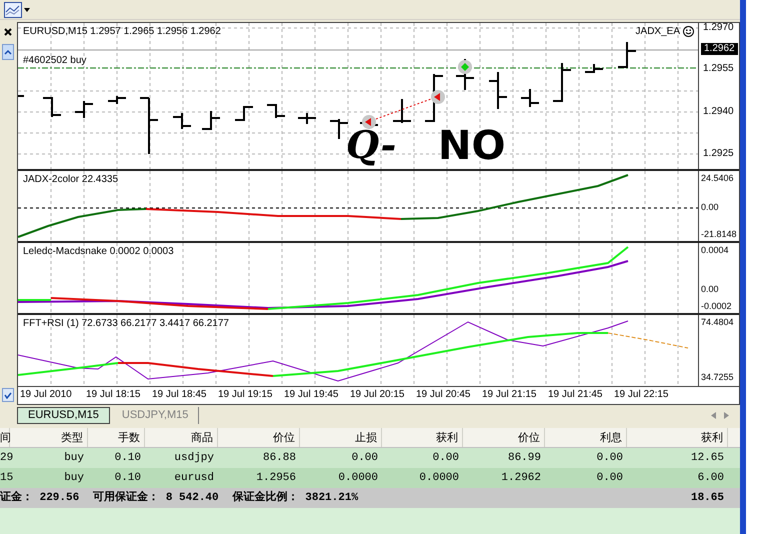  What do you see at coordinates (717, 377) in the screenshot?
I see `scale-label: 34.7255` at bounding box center [717, 377].